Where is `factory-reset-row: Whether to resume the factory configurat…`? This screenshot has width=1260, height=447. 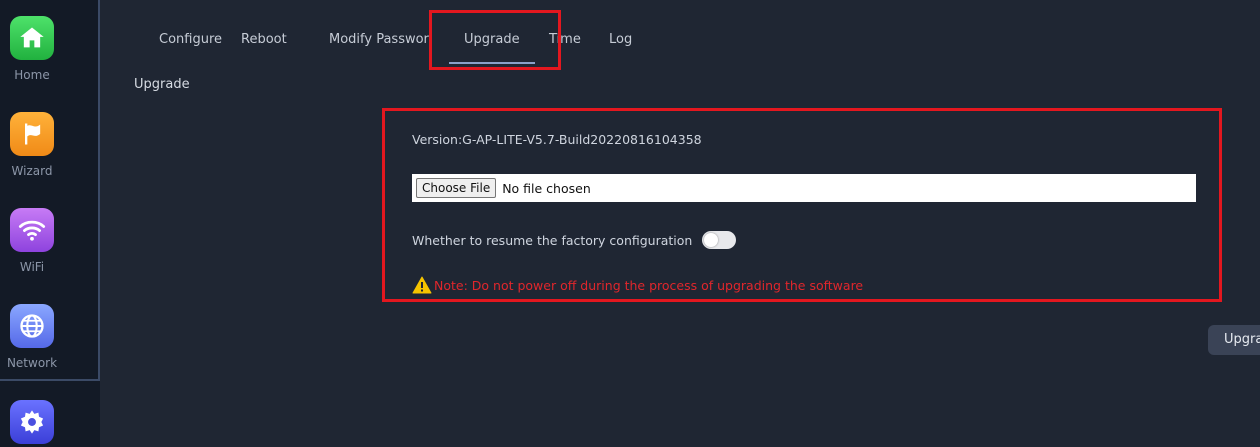
factory-reset-row: Whether to resume the factory configurat… is located at coordinates (574, 240).